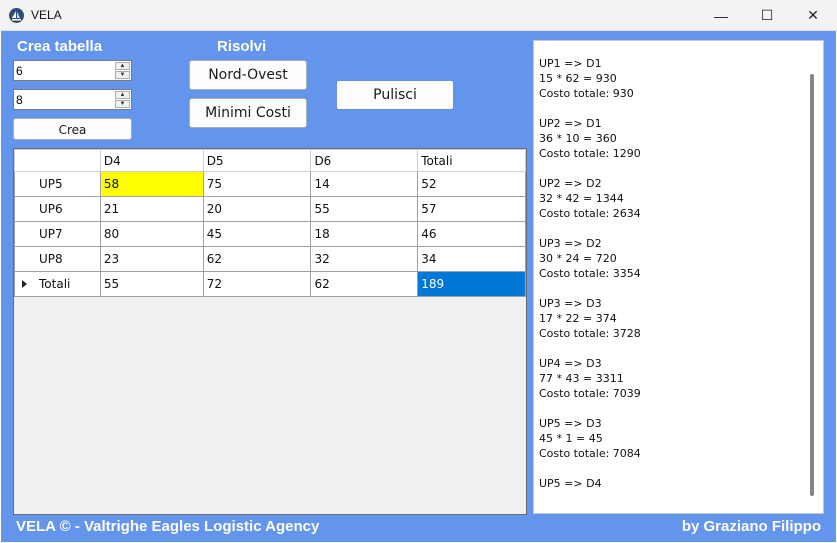  I want to click on sailboat-app-icon, so click(16, 15).